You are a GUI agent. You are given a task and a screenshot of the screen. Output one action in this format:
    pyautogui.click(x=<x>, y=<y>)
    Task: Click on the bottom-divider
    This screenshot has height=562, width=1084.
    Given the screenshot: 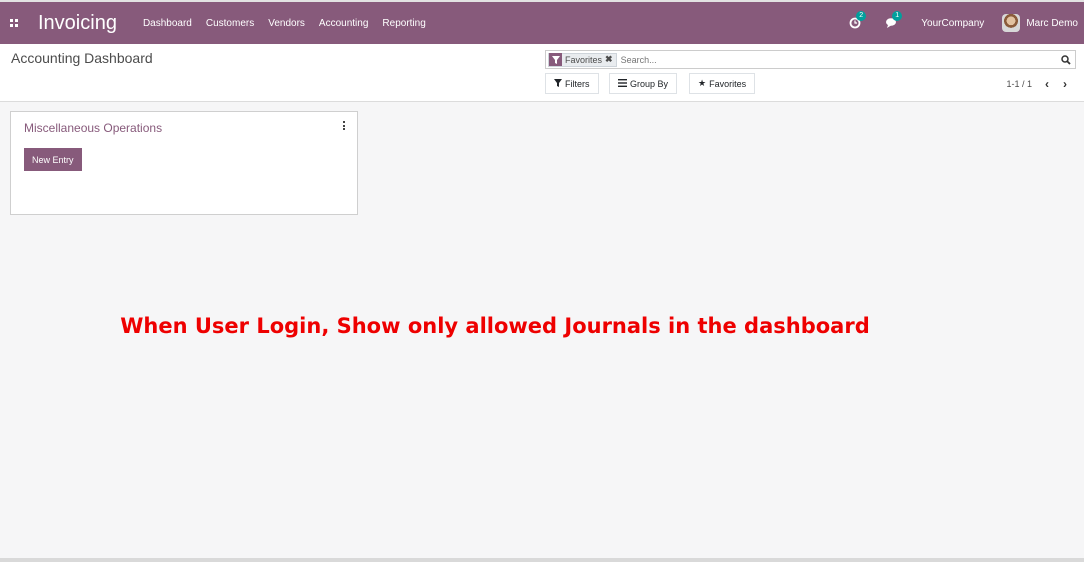 What is the action you would take?
    pyautogui.click(x=542, y=560)
    